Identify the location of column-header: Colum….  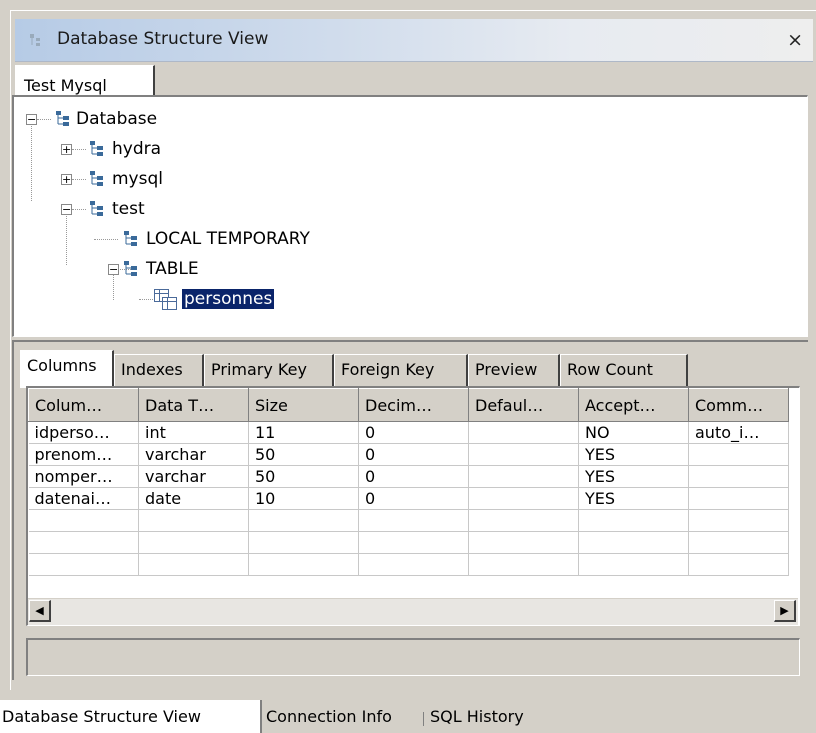
(83, 405).